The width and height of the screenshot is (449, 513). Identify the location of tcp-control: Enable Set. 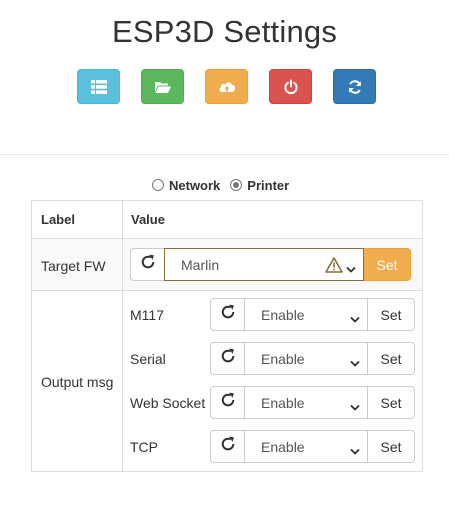
(312, 446).